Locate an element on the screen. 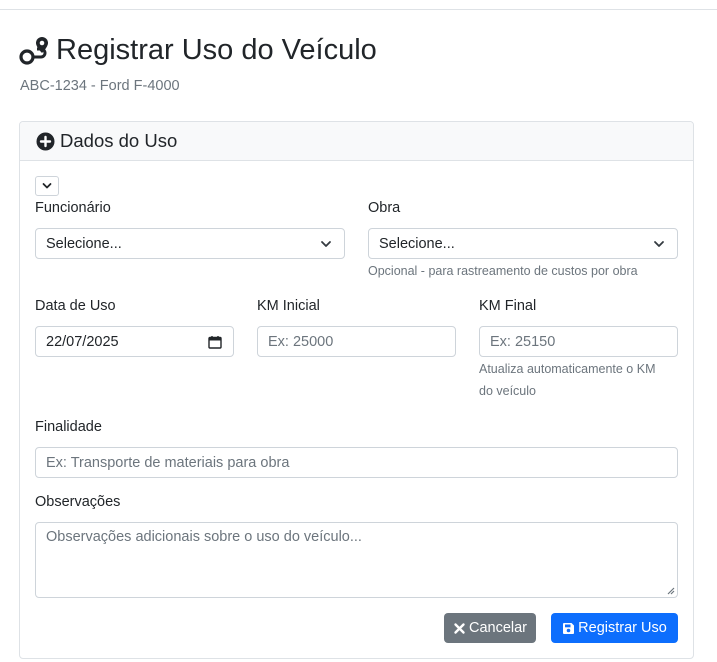  cancel-button: Cancelar is located at coordinates (490, 628).